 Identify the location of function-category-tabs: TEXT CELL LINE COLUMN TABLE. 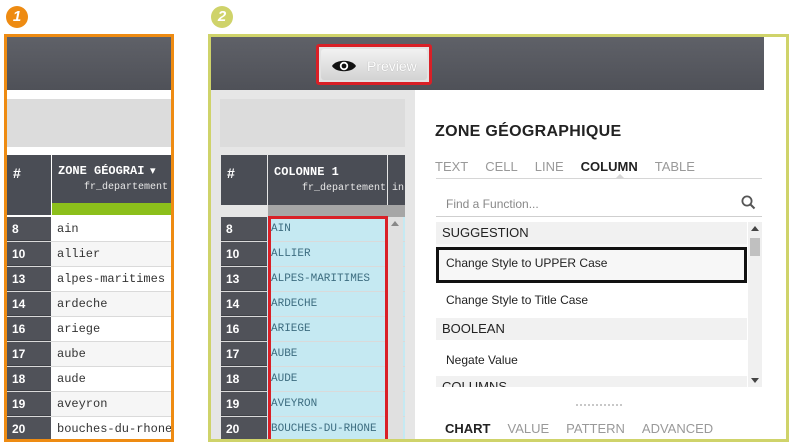
(565, 166).